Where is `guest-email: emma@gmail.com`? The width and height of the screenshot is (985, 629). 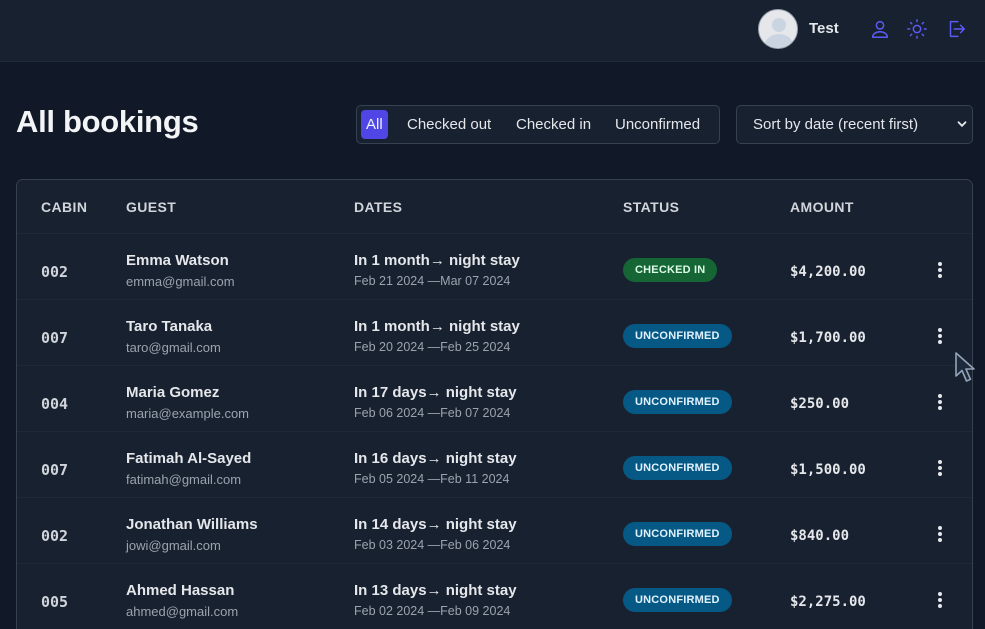 guest-email: emma@gmail.com is located at coordinates (180, 281).